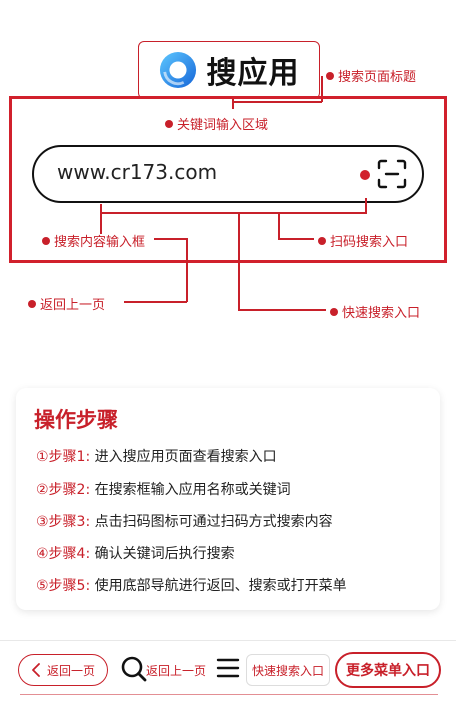 This screenshot has height=721, width=456. I want to click on step-text: 点击扫码图标可通过扫码方式搜索内容, so click(211, 522).